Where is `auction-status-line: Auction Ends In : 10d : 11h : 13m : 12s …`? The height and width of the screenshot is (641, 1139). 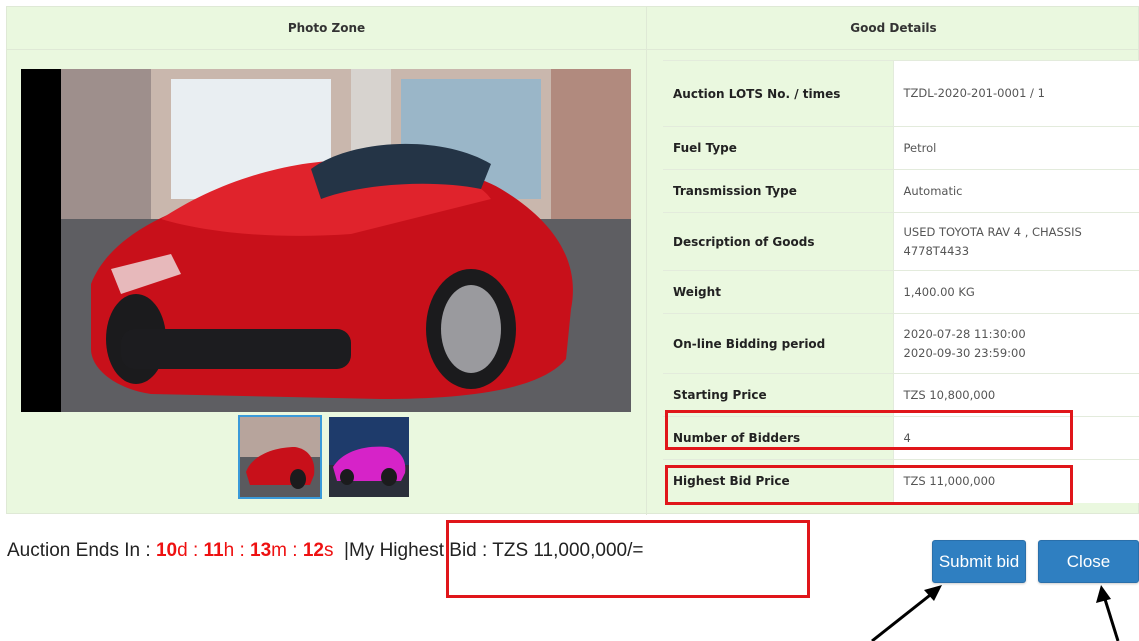 auction-status-line: Auction Ends In : 10d : 11h : 13m : 12s … is located at coordinates (325, 551).